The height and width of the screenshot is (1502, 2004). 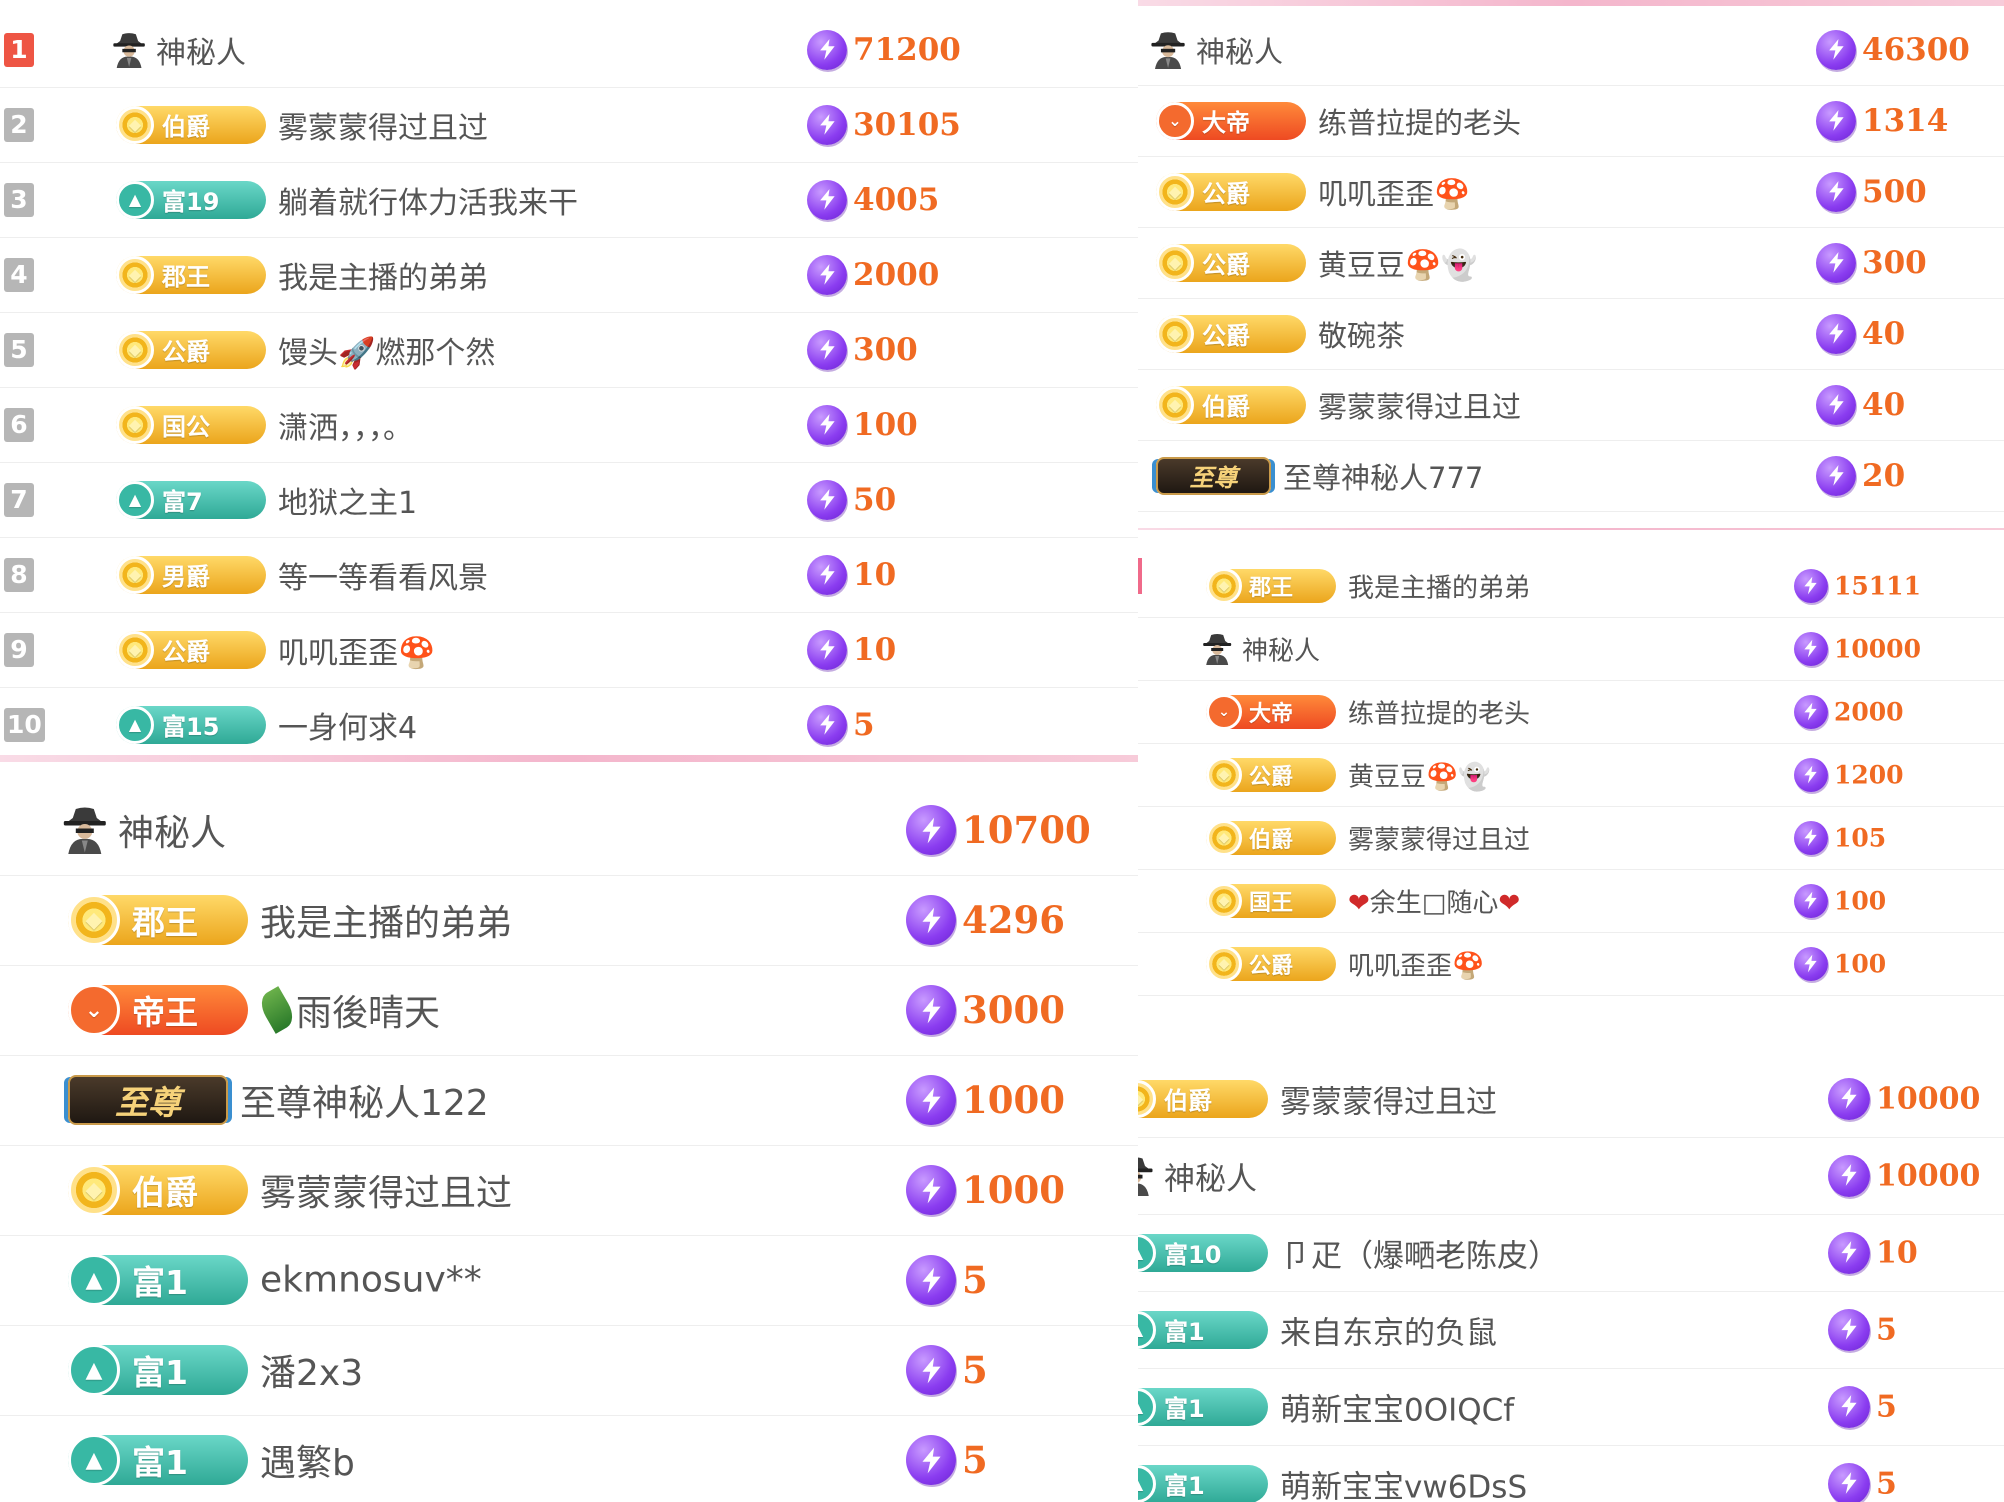 I want to click on leaderboard-row: 4 ◆ 郡王 我是主播的弟弟 2000, so click(x=569, y=275).